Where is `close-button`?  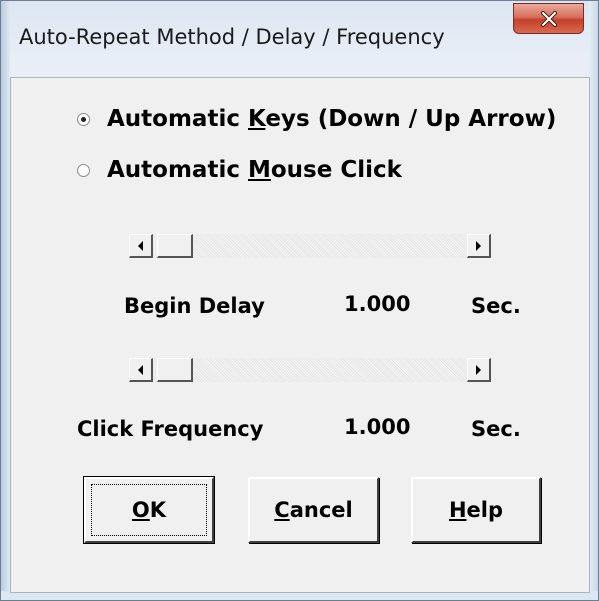
close-button is located at coordinates (548, 18).